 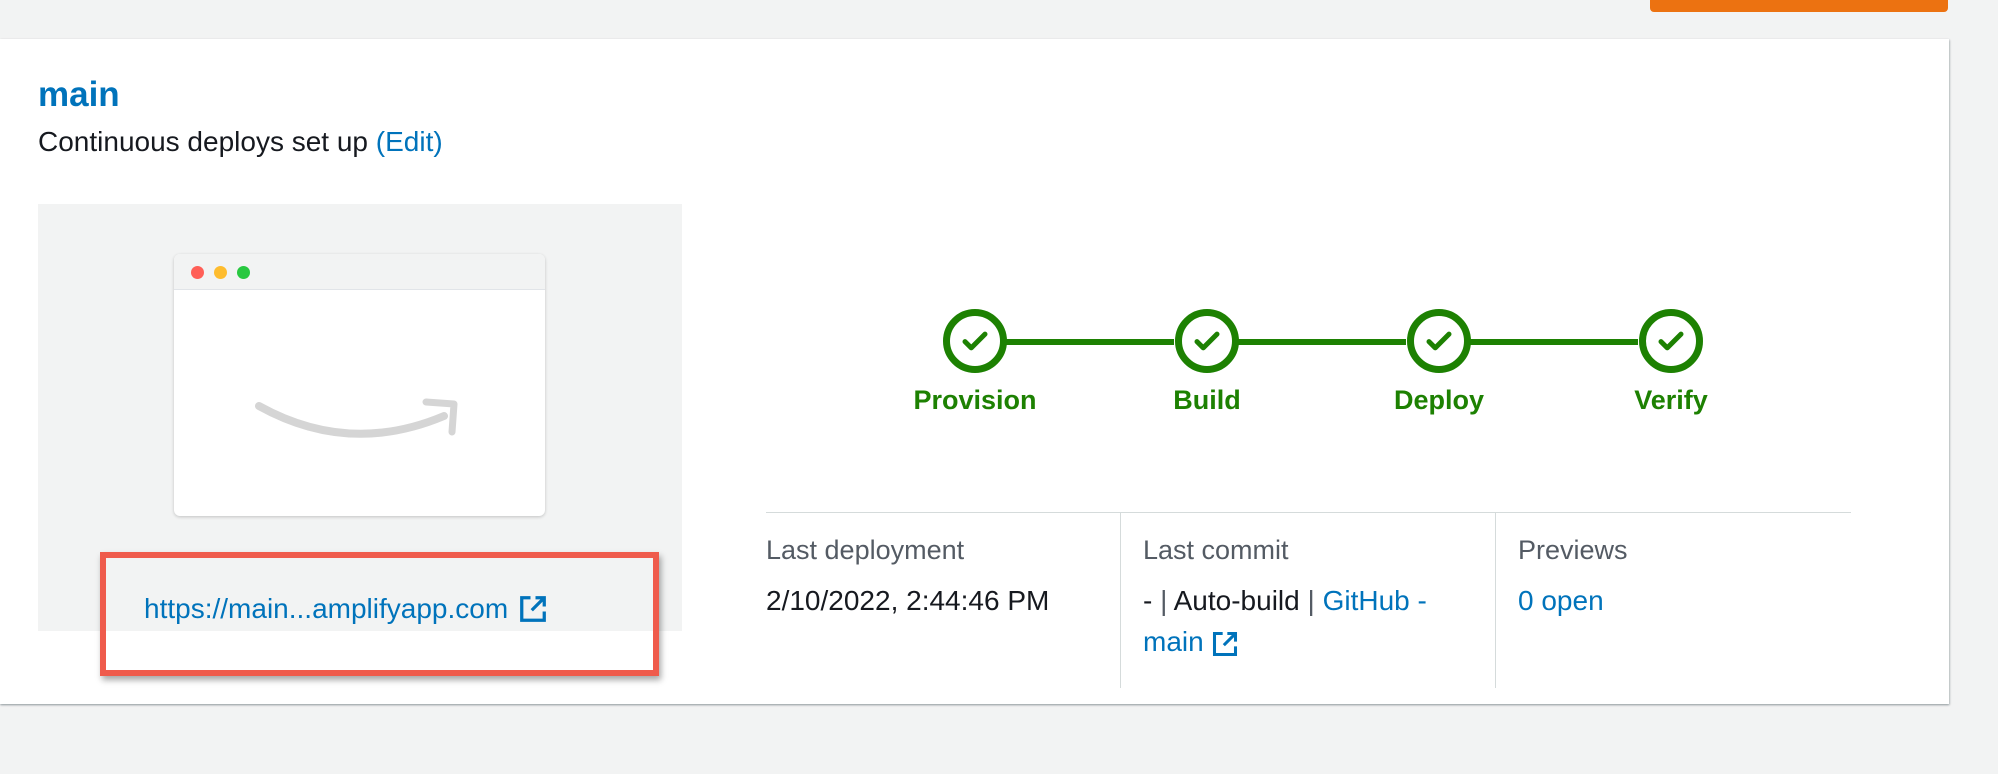 I want to click on step-label: Build, so click(x=1207, y=400).